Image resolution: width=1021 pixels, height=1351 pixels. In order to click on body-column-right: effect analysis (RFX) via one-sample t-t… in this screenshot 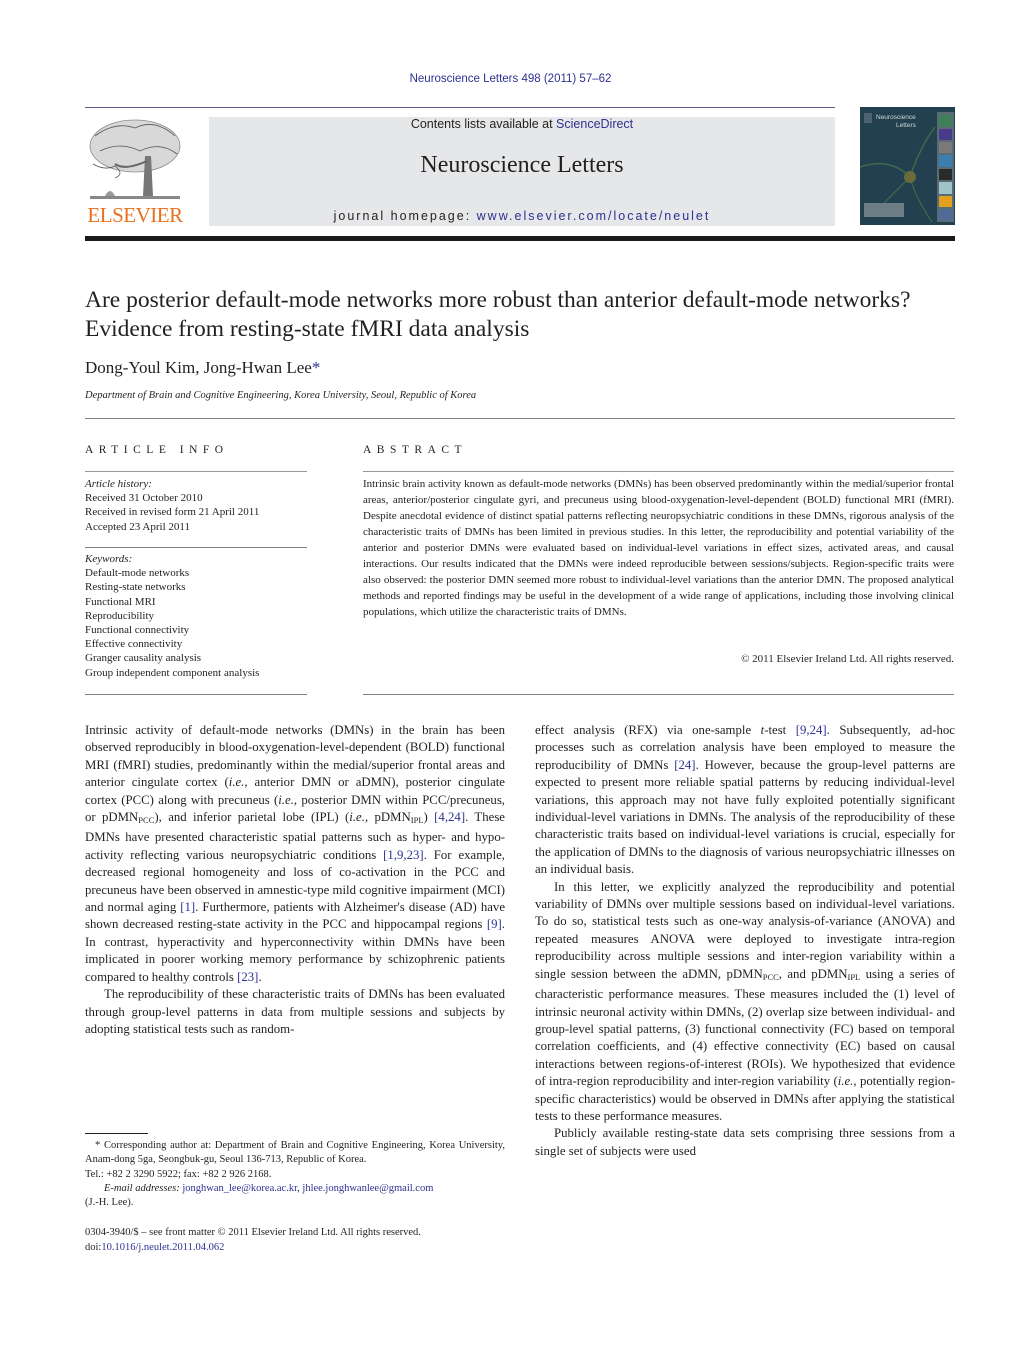, I will do `click(745, 941)`.